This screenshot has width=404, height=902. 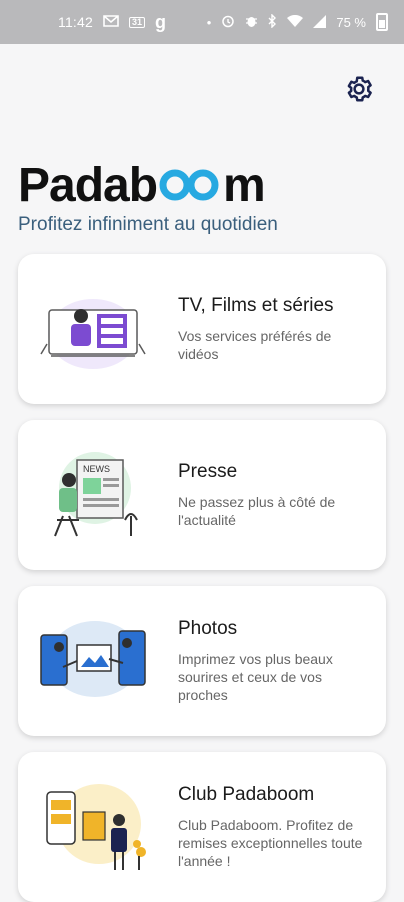 I want to click on status-bar: 11:42 31 g • 75 %, so click(x=202, y=22).